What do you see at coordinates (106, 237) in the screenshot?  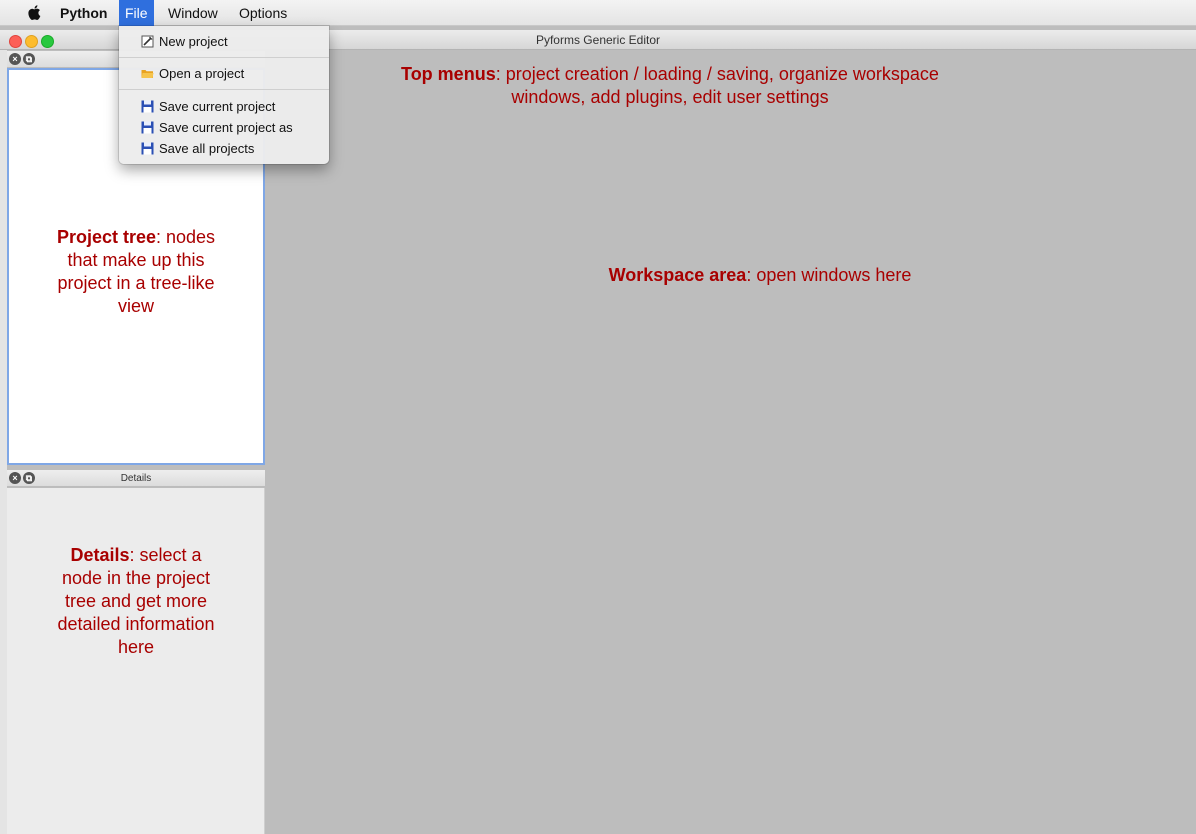 I see `project-tree-annotation-bold: Project tree` at bounding box center [106, 237].